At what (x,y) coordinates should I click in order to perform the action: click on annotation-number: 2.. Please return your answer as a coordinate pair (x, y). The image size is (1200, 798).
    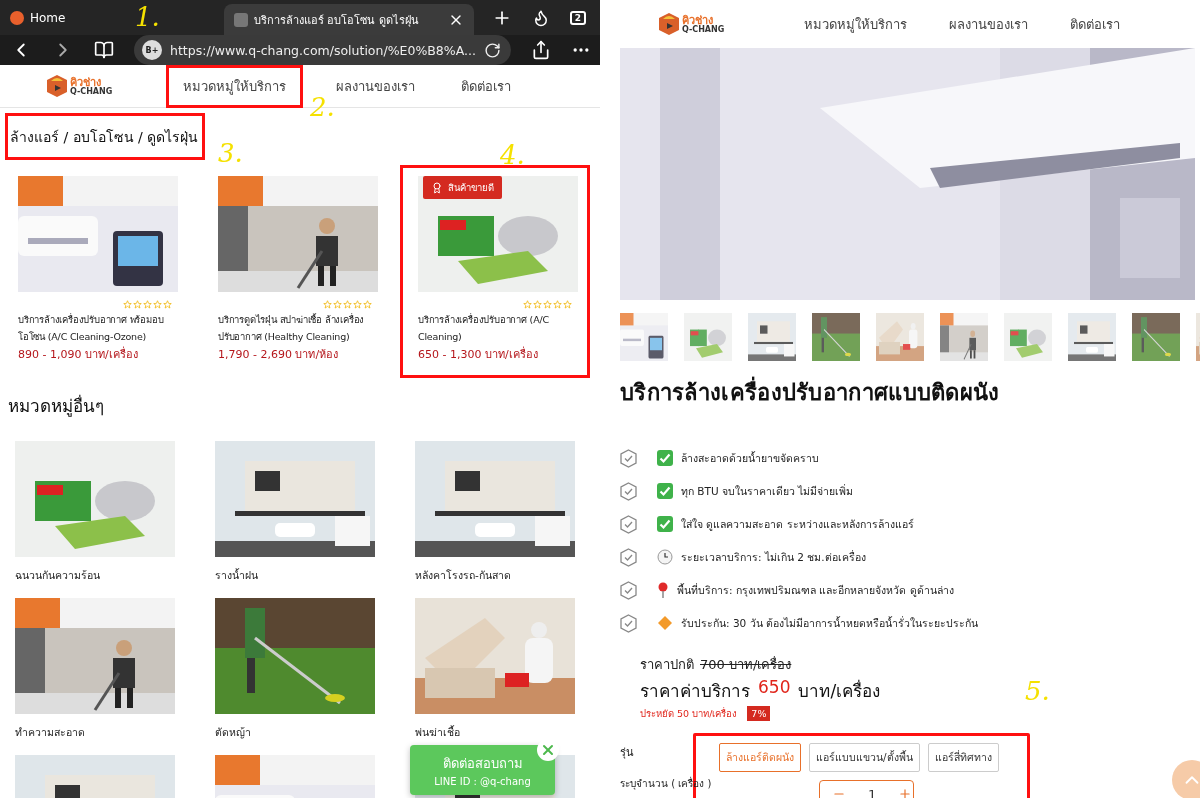
    Looking at the image, I should click on (322, 107).